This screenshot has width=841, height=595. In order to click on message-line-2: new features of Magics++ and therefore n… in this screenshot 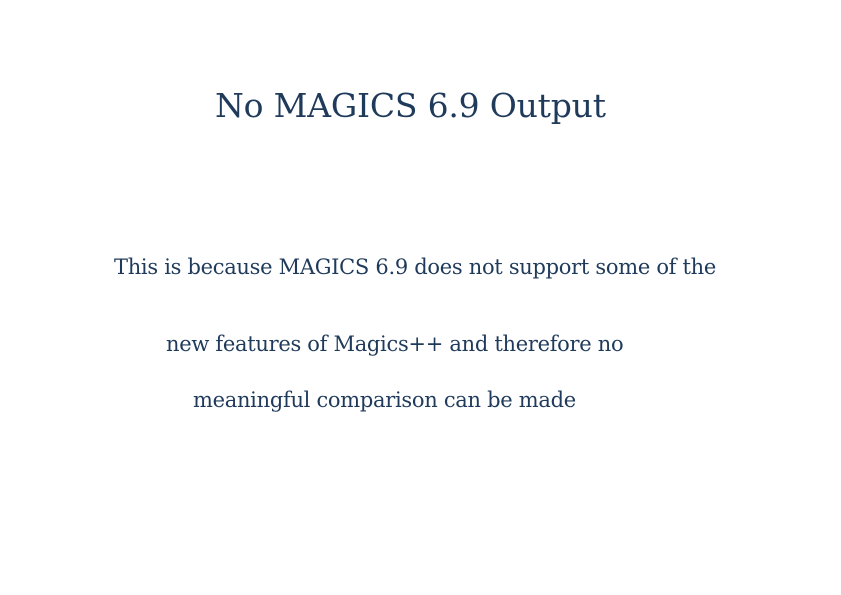, I will do `click(395, 344)`.